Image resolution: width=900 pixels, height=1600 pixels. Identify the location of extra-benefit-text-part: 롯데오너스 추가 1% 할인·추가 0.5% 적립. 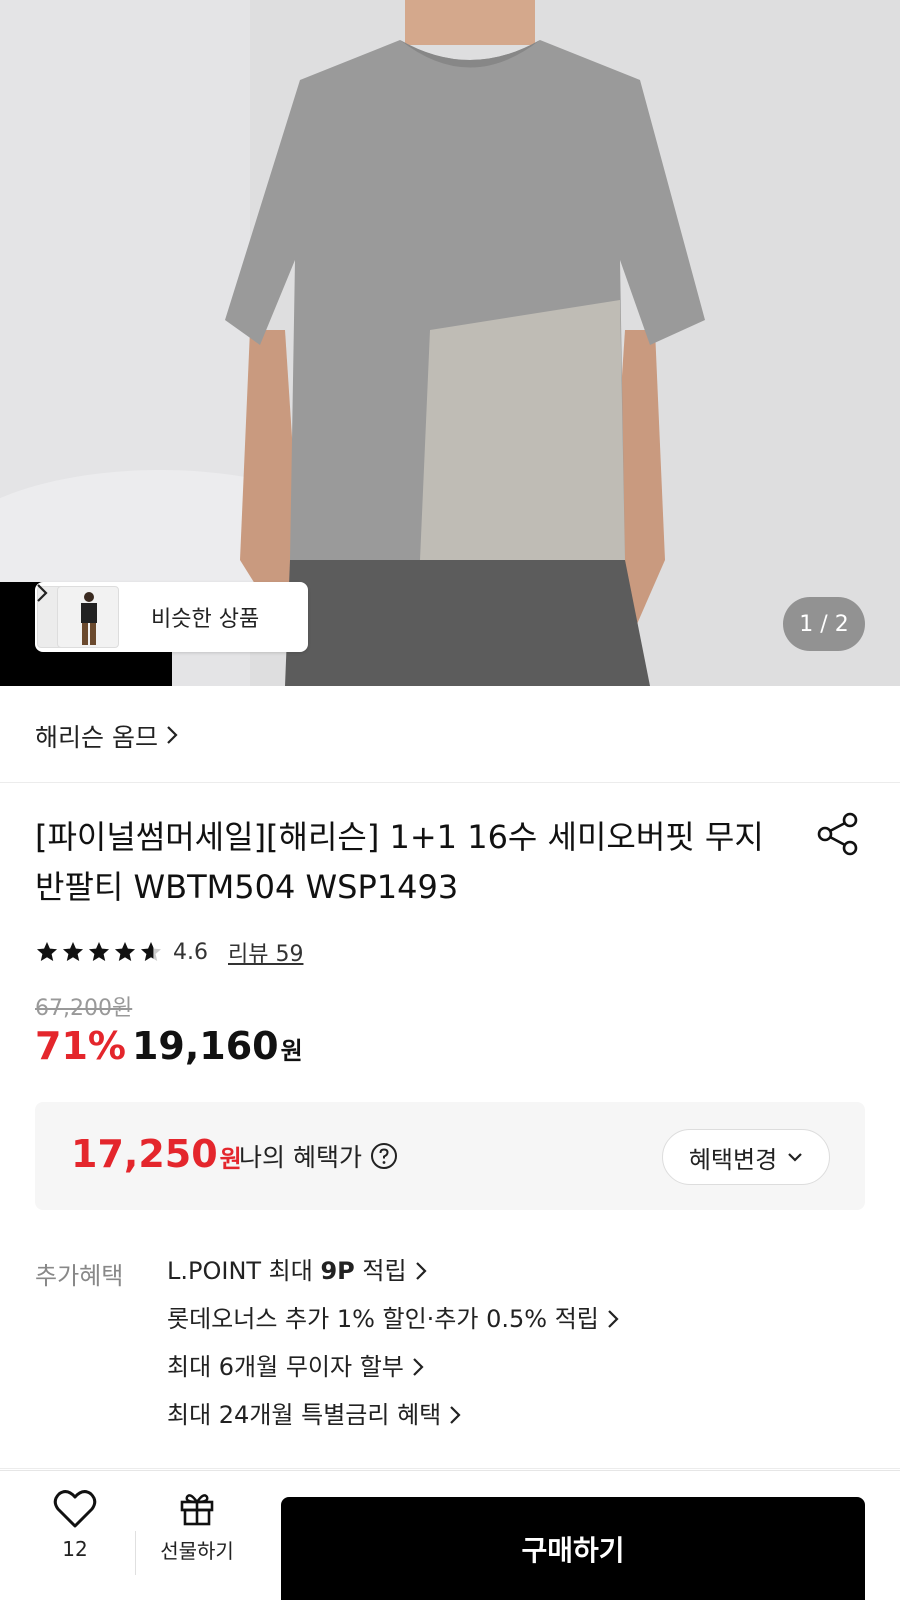
(383, 1319).